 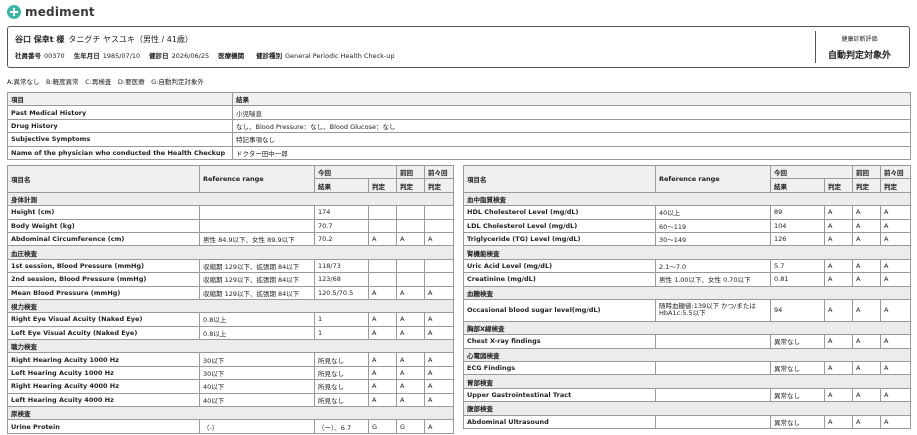 I want to click on result-row: ECG Findings 異常なし A A A, so click(x=687, y=368).